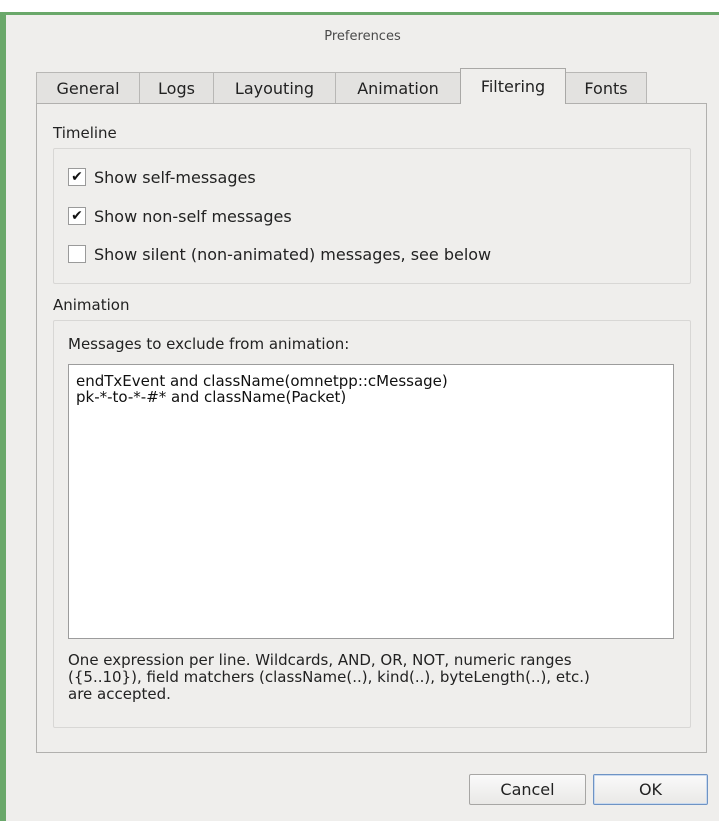  I want to click on tab-filtering-label: Filtering, so click(513, 86).